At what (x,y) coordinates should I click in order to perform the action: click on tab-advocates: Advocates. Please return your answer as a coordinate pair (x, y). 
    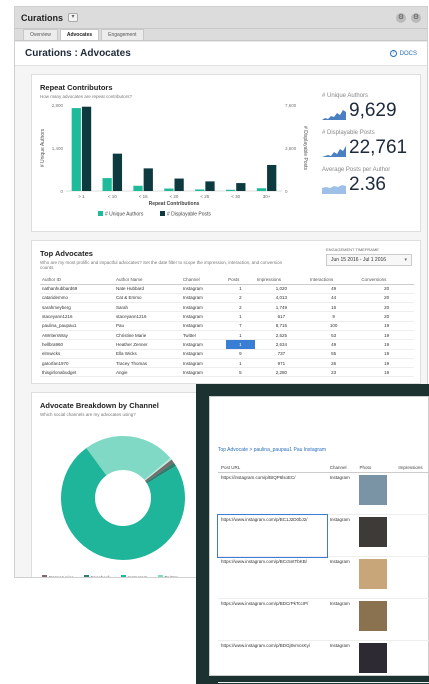
    Looking at the image, I should click on (79, 34).